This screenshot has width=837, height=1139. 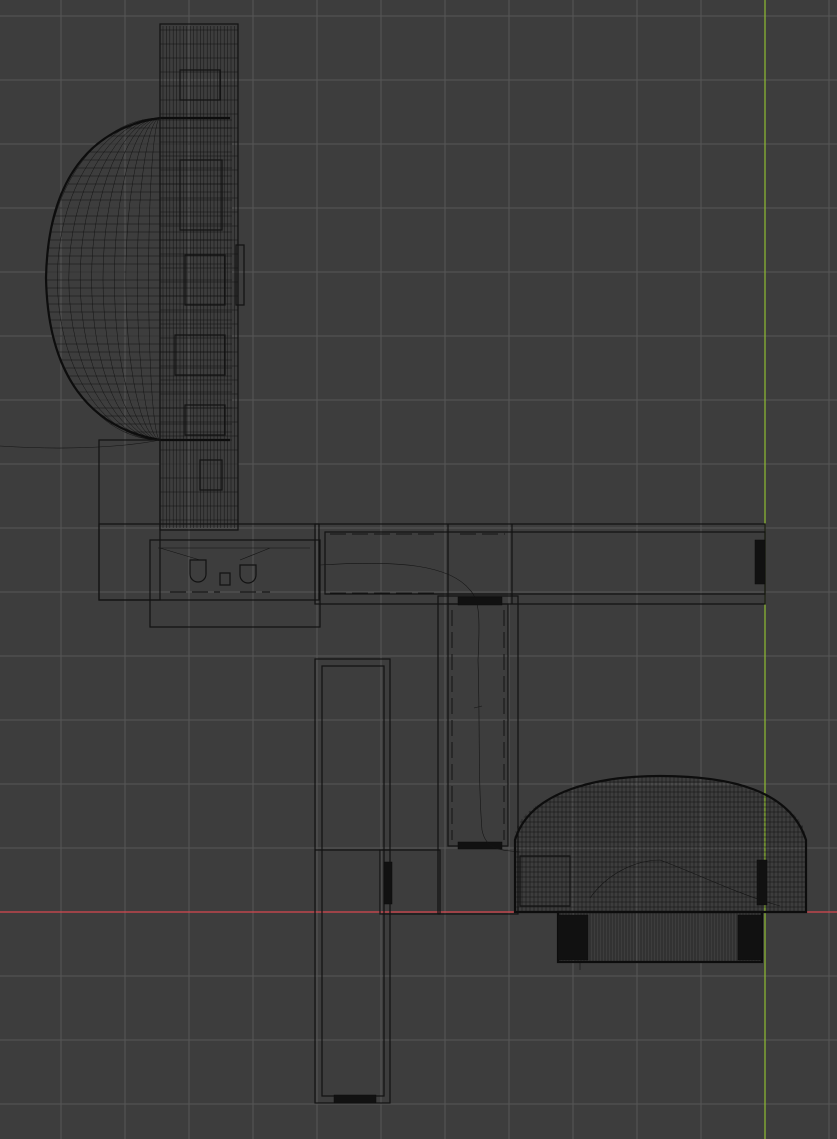 I want to click on rotunda-base, so click(x=660, y=940).